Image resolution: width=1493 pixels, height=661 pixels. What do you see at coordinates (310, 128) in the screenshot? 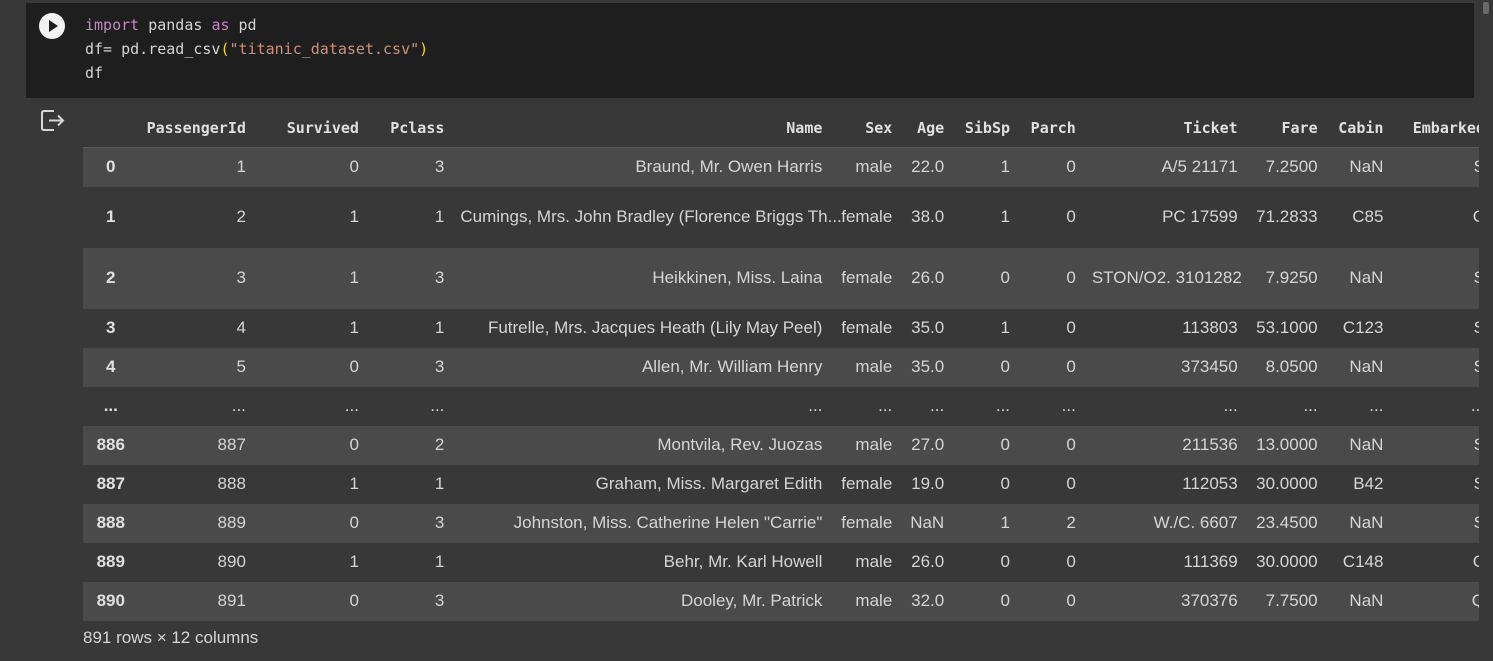
I see `column-header: Survived` at bounding box center [310, 128].